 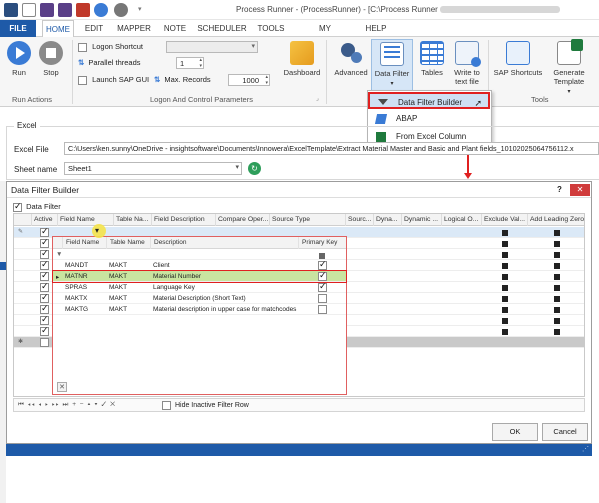 What do you see at coordinates (325, 35) in the screenshot?
I see `tab-my-dashboard: MY DASHBOARD` at bounding box center [325, 35].